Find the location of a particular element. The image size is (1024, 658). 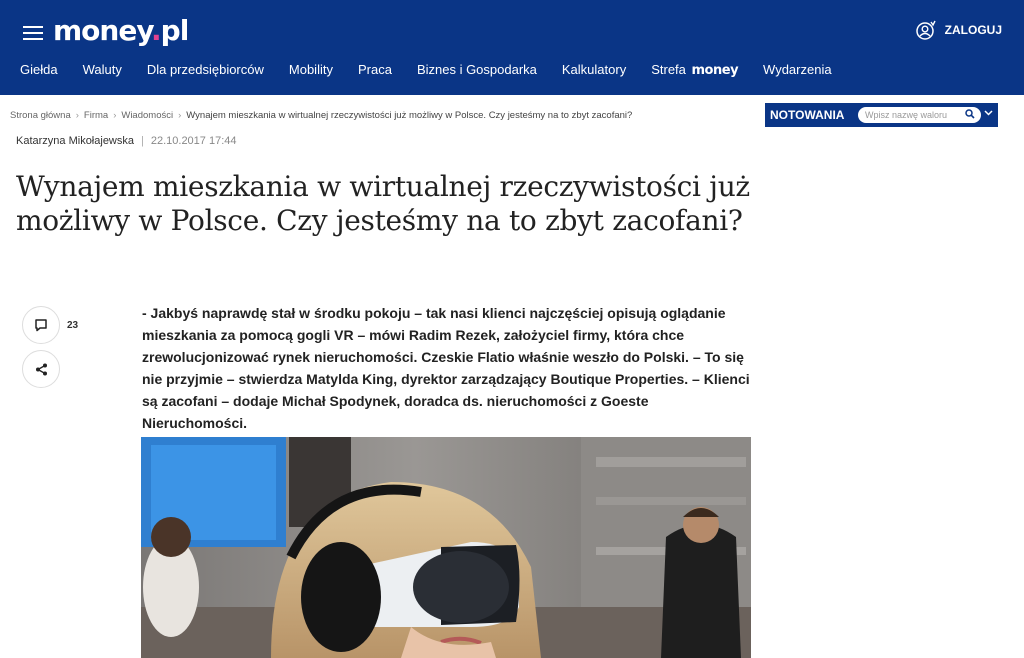

comments-widget: 23 is located at coordinates (50, 325).